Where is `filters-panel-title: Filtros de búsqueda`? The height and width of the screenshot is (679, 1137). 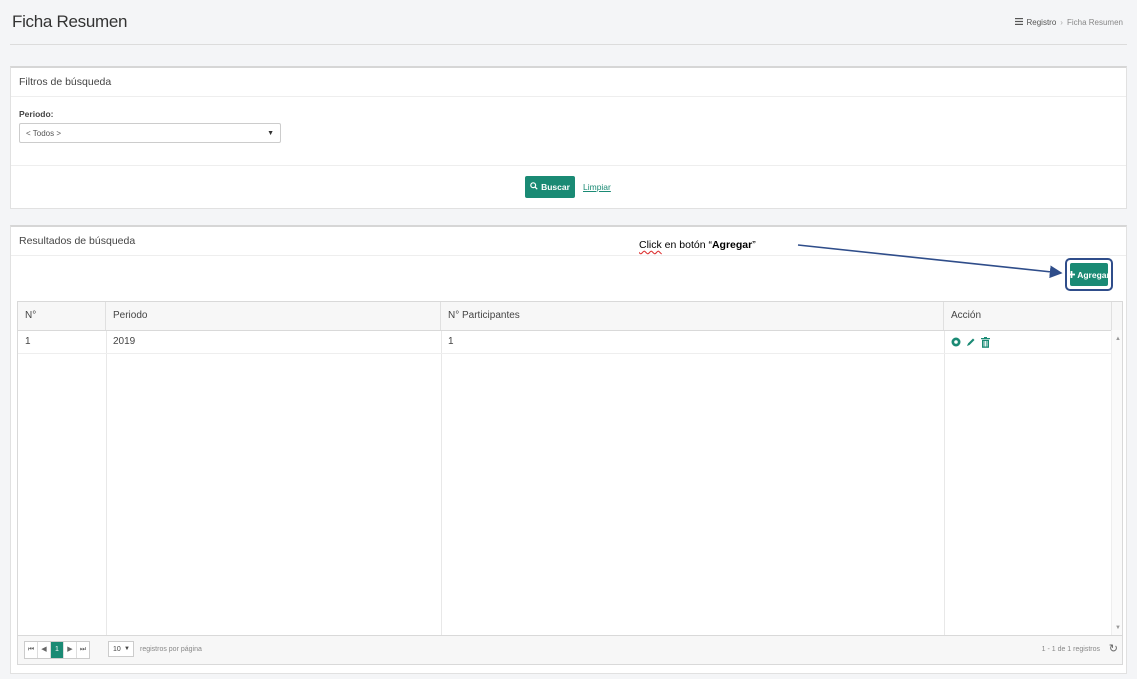 filters-panel-title: Filtros de búsqueda is located at coordinates (568, 82).